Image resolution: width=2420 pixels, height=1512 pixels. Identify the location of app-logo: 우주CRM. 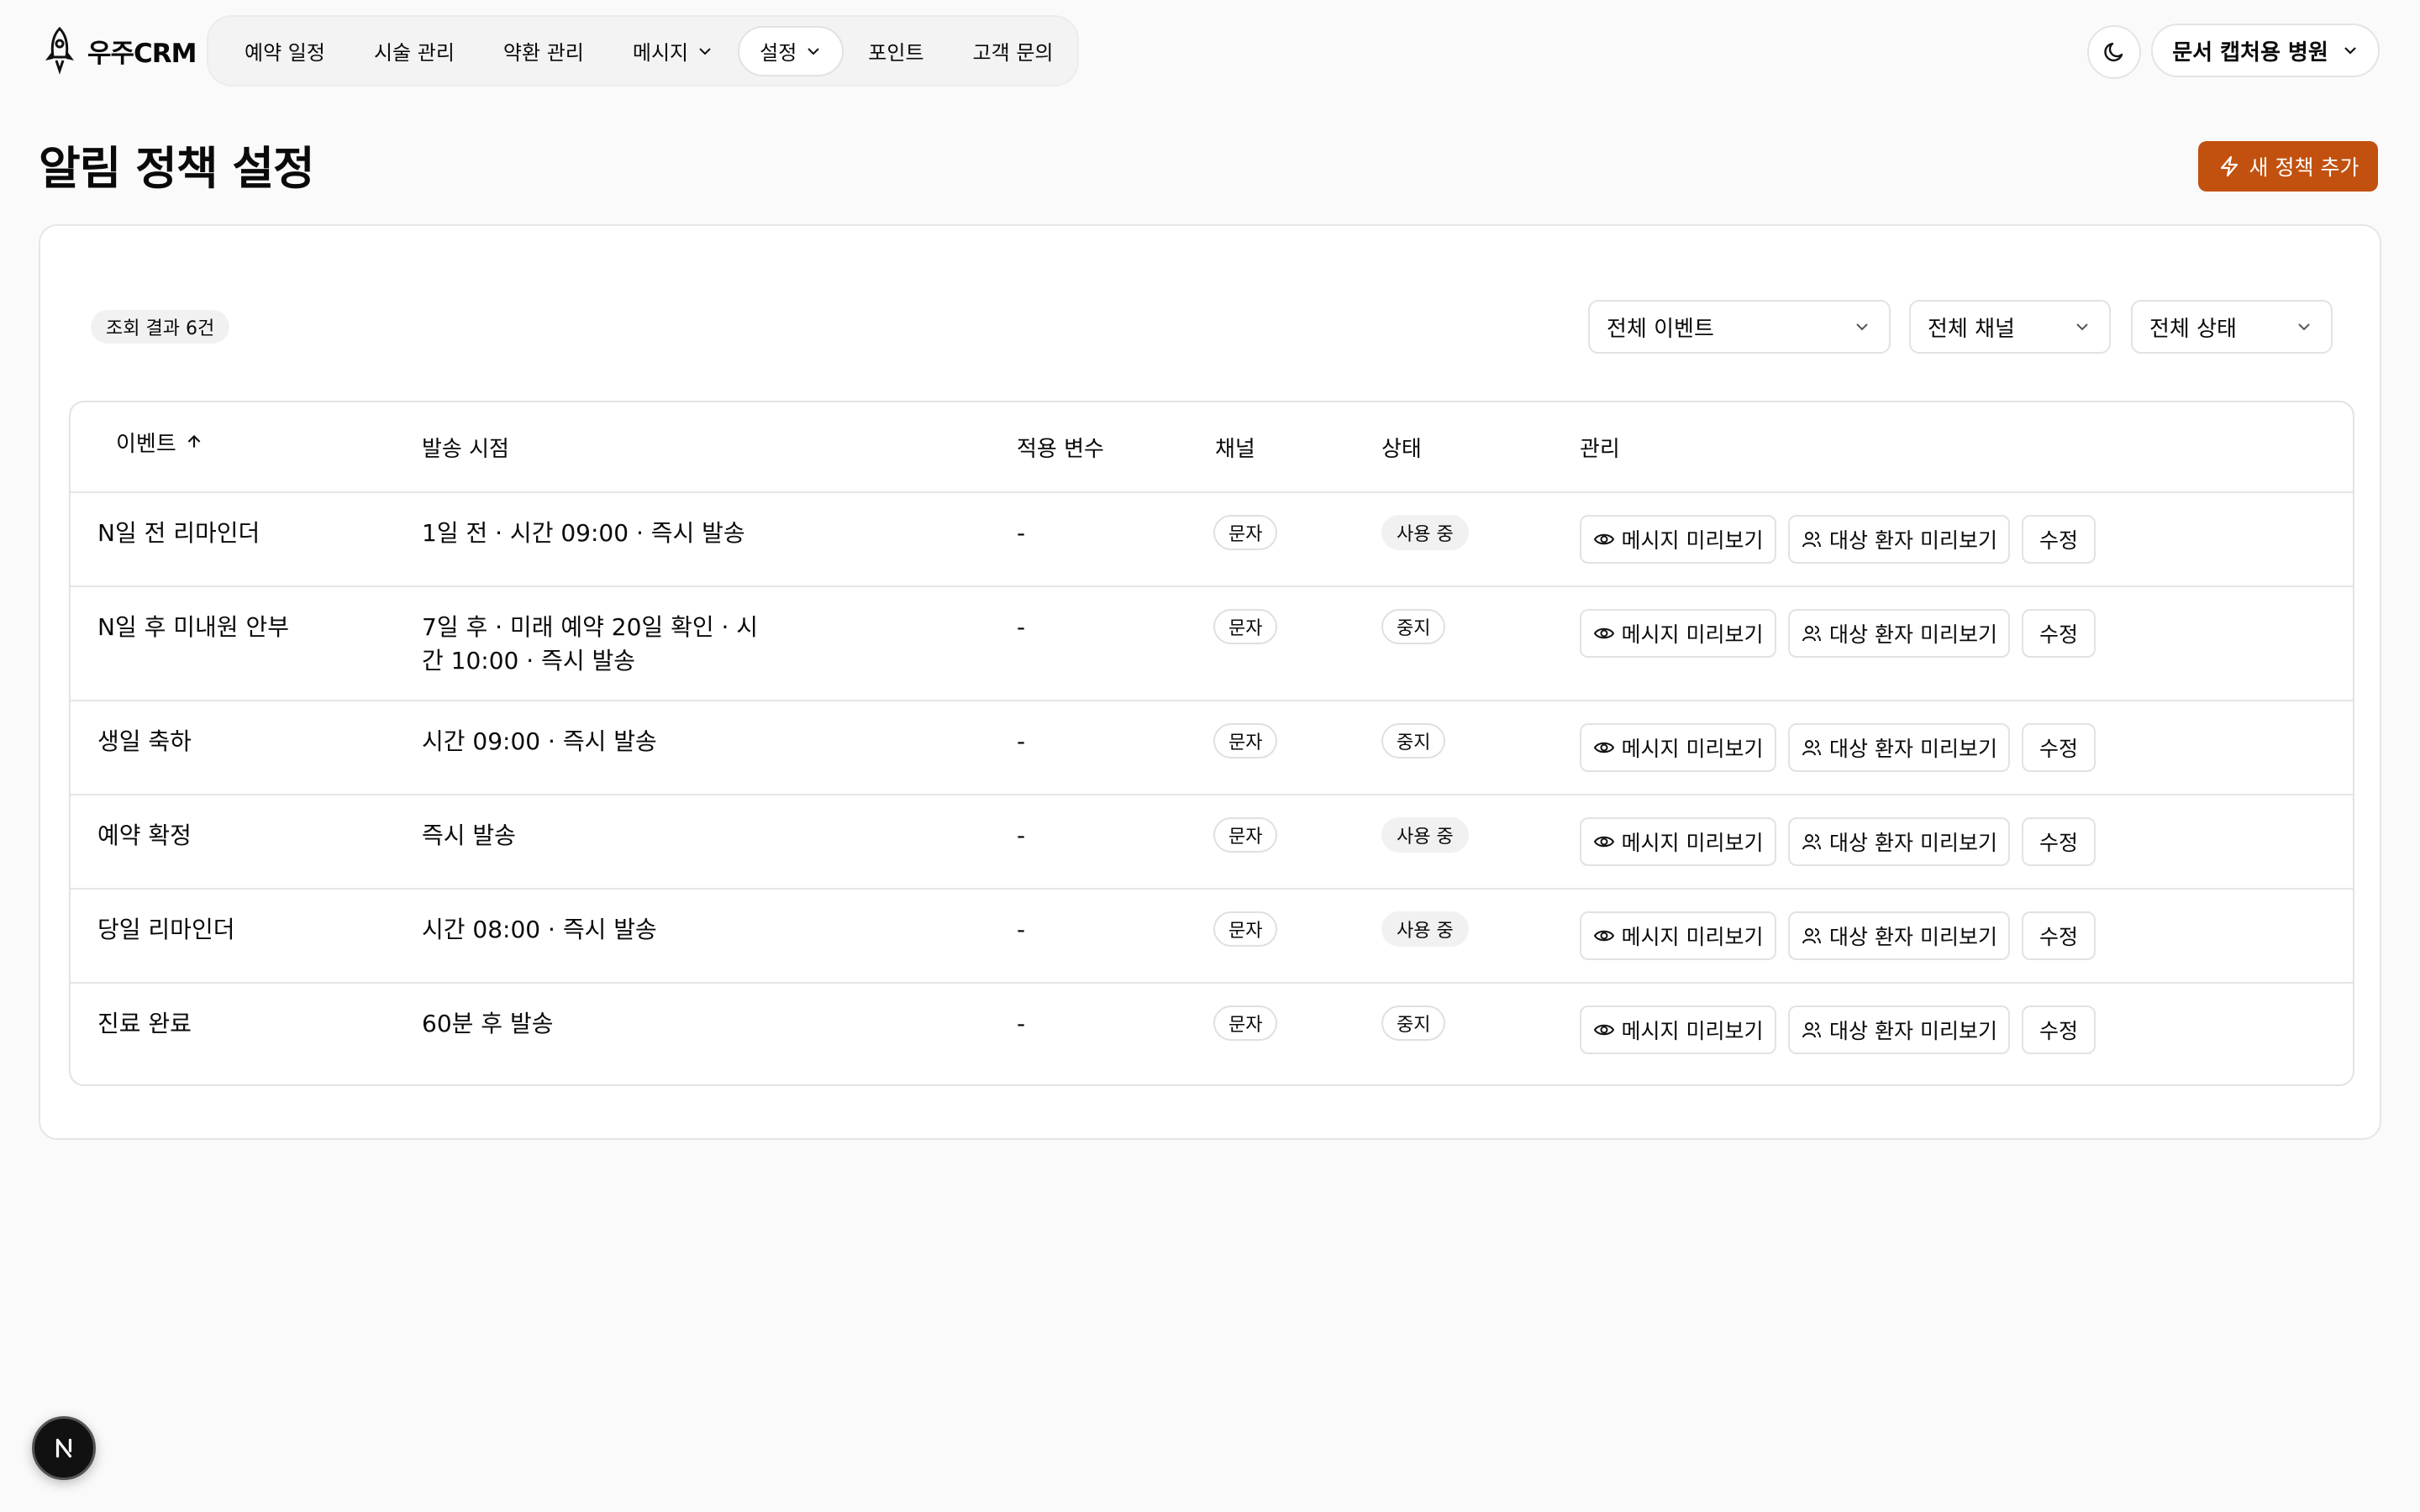
(118, 50).